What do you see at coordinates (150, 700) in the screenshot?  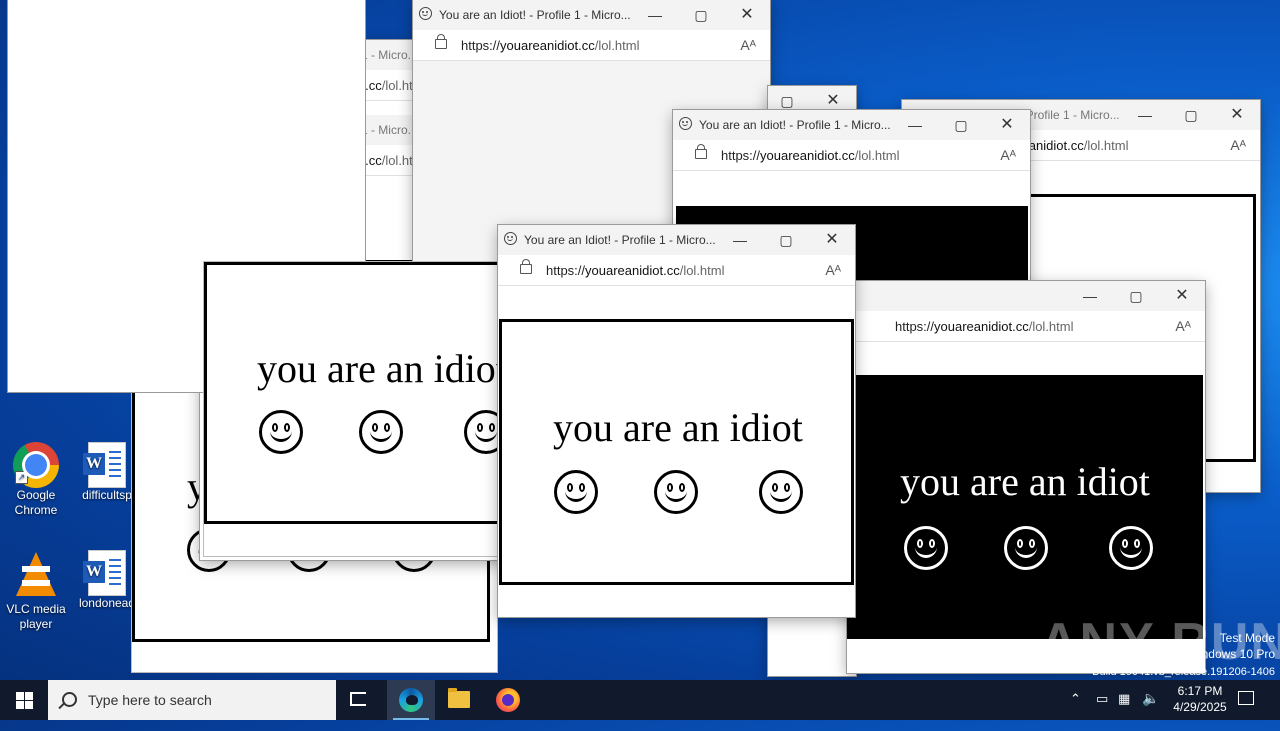 I see `search-placeholder: Type here to search` at bounding box center [150, 700].